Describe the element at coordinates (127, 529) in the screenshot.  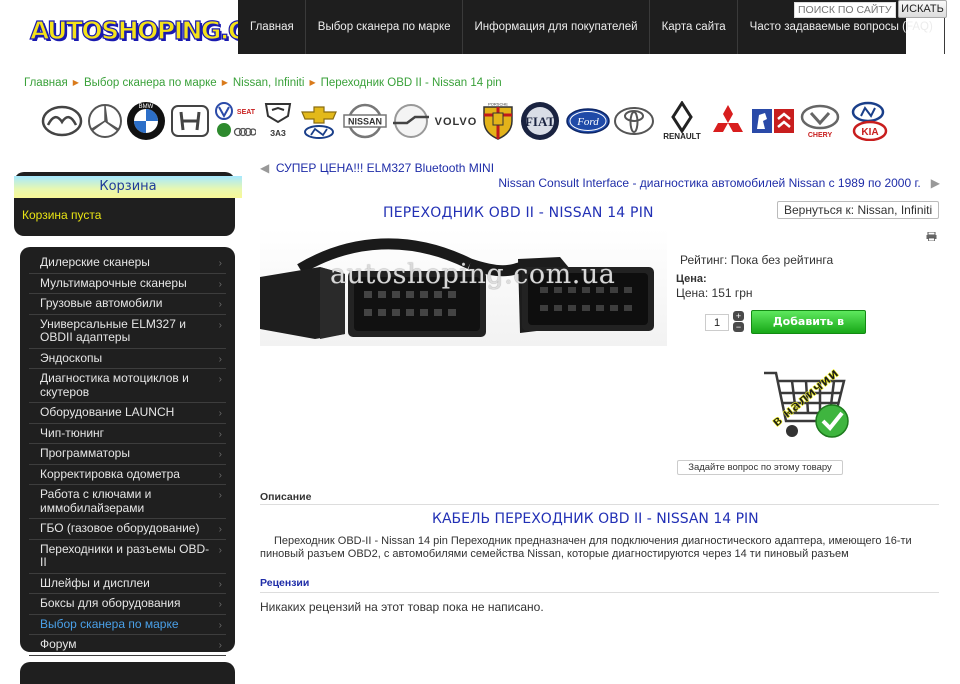
I see `category-gas-equipment: ГБО (газовое оборудование) ›` at that location.